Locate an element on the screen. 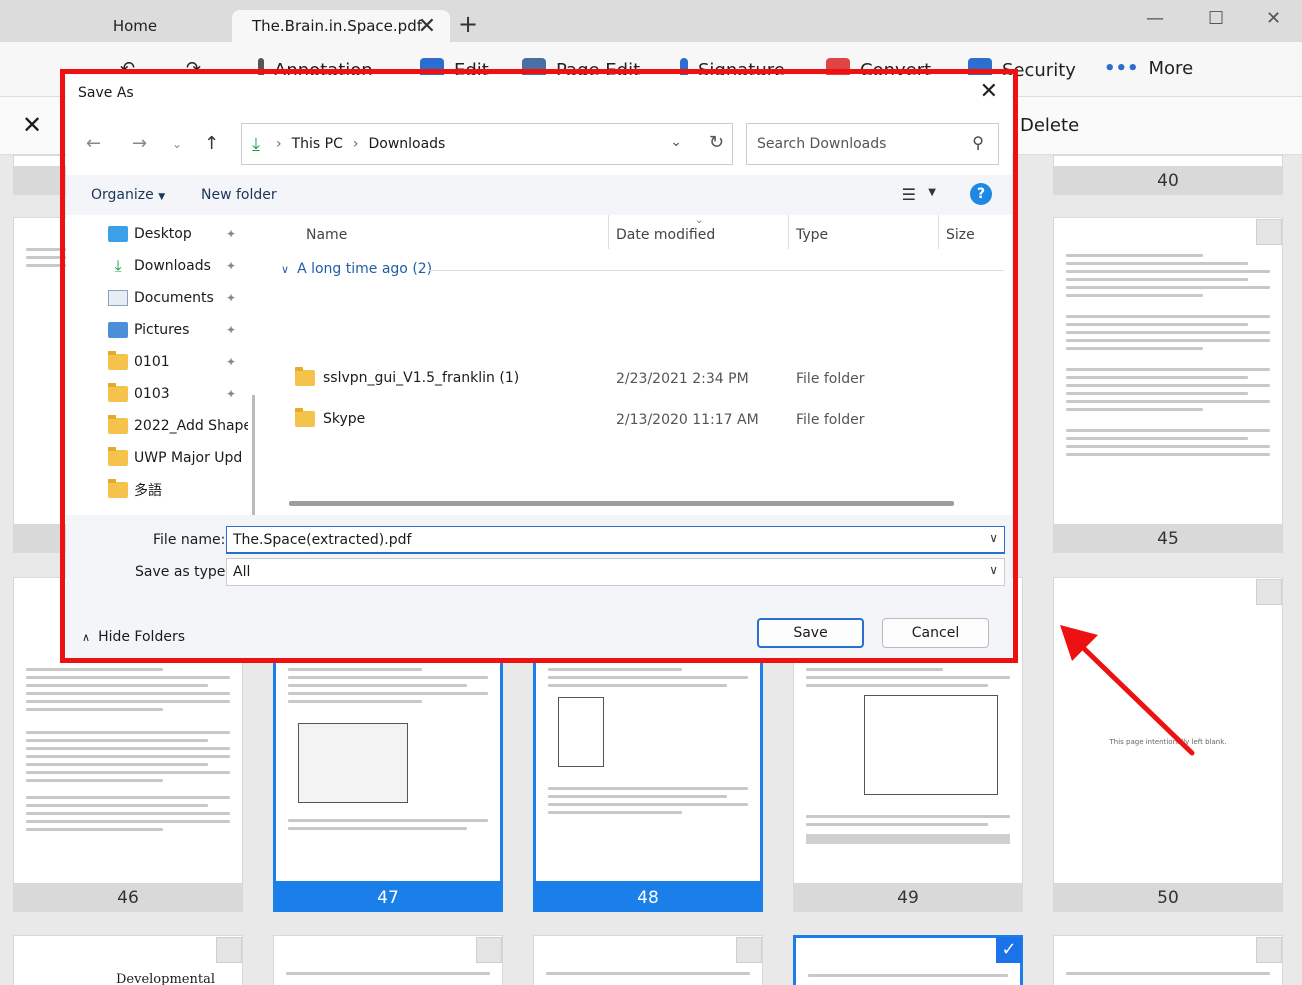  group-header: ∨ A long time ago (2) is located at coordinates (356, 269).